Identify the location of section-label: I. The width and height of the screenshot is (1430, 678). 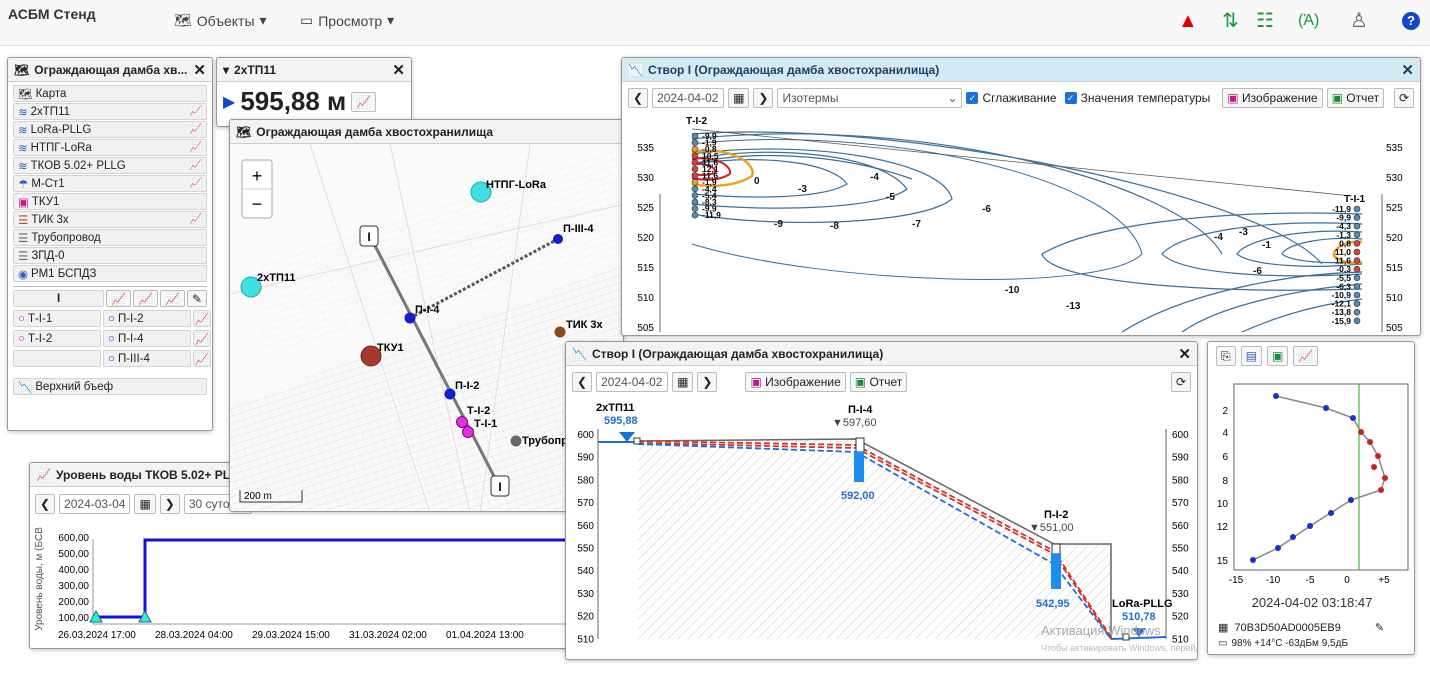
(59, 298).